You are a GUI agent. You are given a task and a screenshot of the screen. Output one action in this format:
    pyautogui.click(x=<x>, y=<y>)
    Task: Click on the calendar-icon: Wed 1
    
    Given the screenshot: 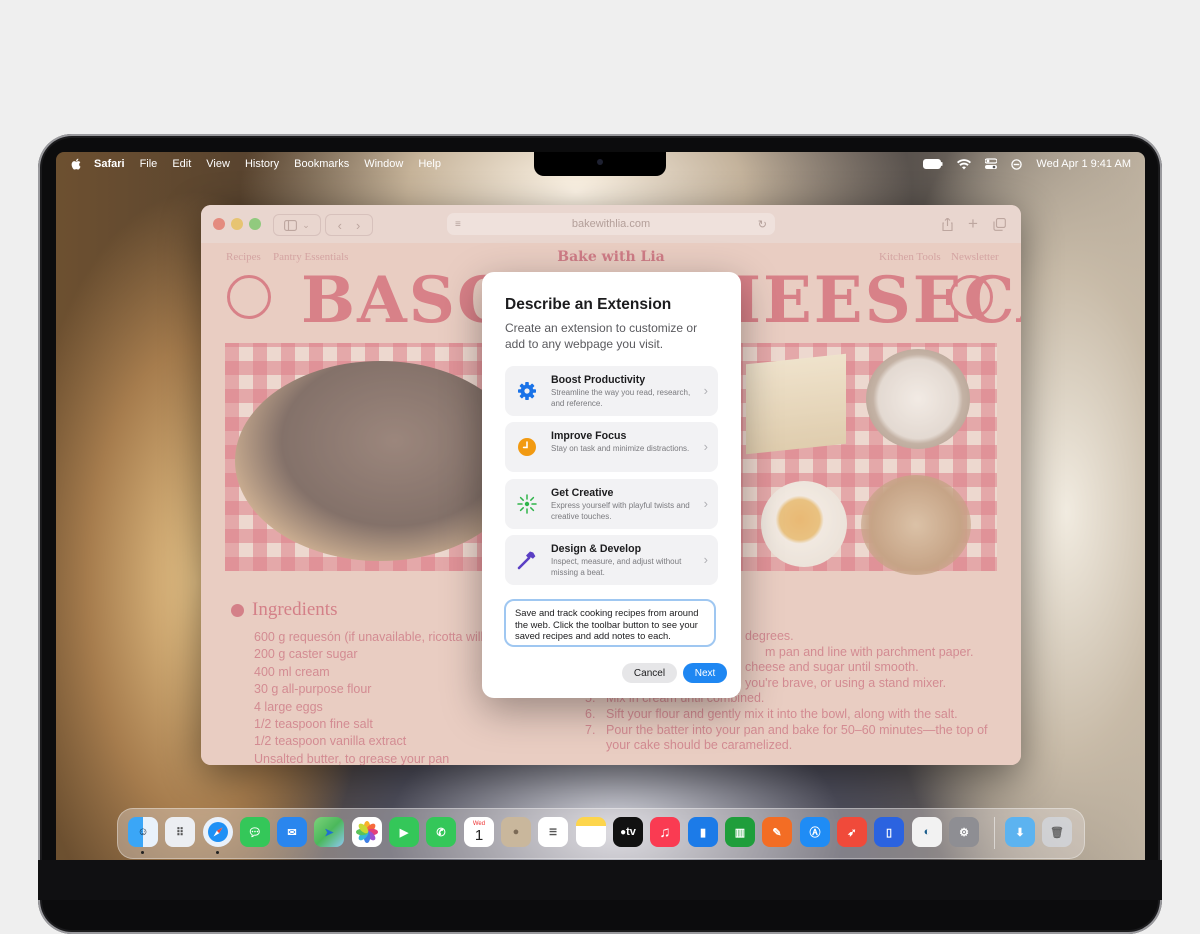 What is the action you would take?
    pyautogui.click(x=479, y=832)
    